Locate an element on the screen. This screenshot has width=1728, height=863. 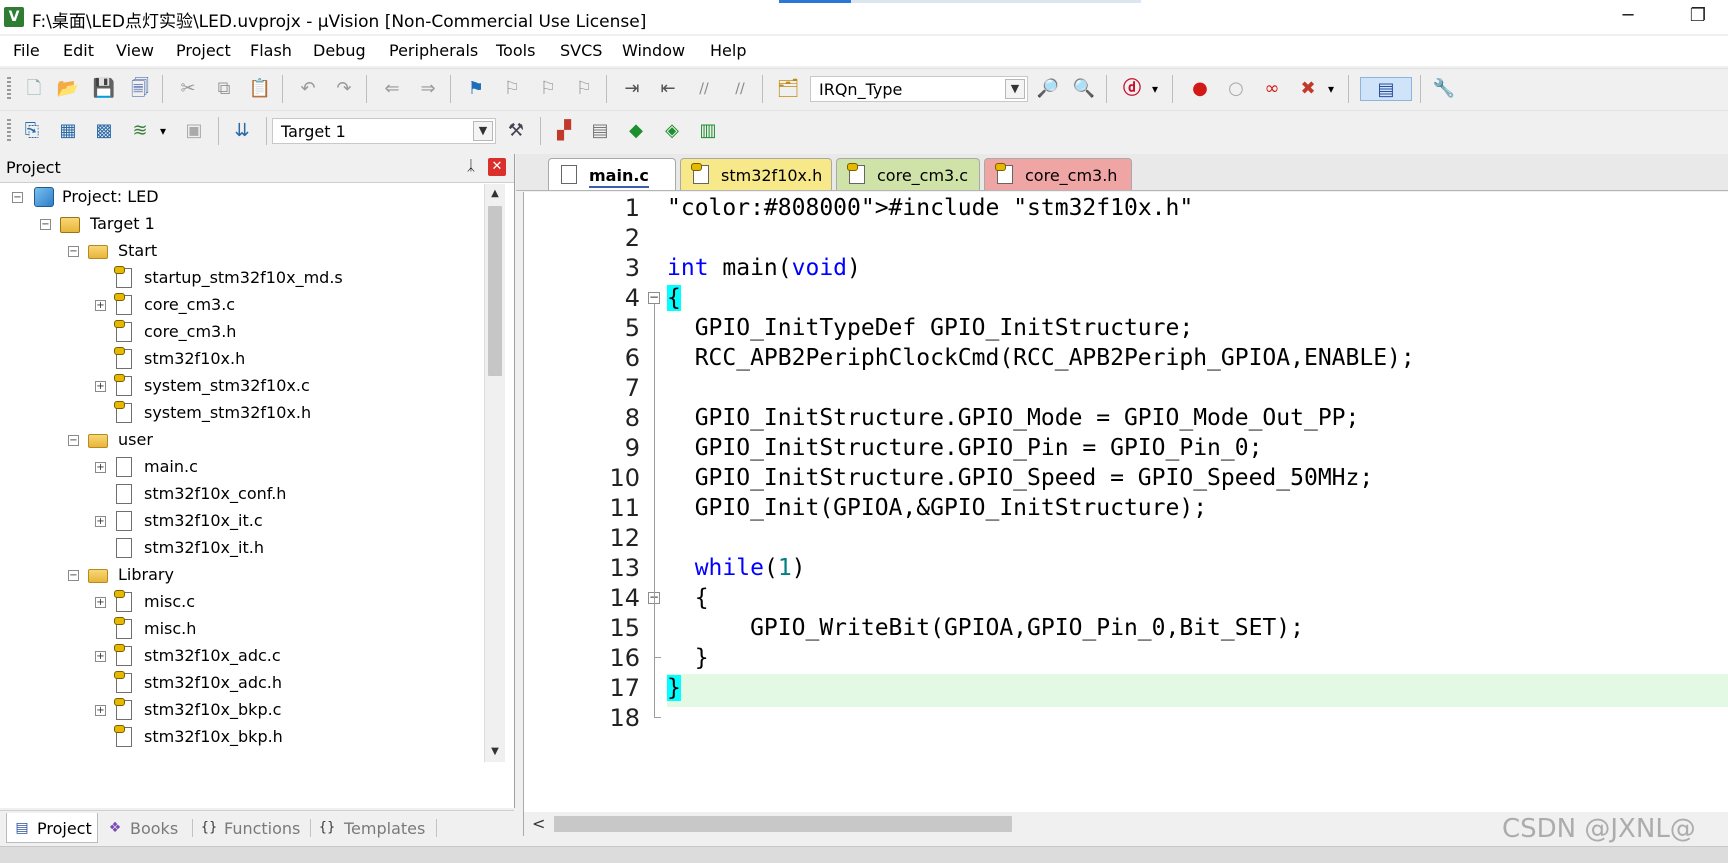
new-file-icon: 🗋 is located at coordinates (34, 89).